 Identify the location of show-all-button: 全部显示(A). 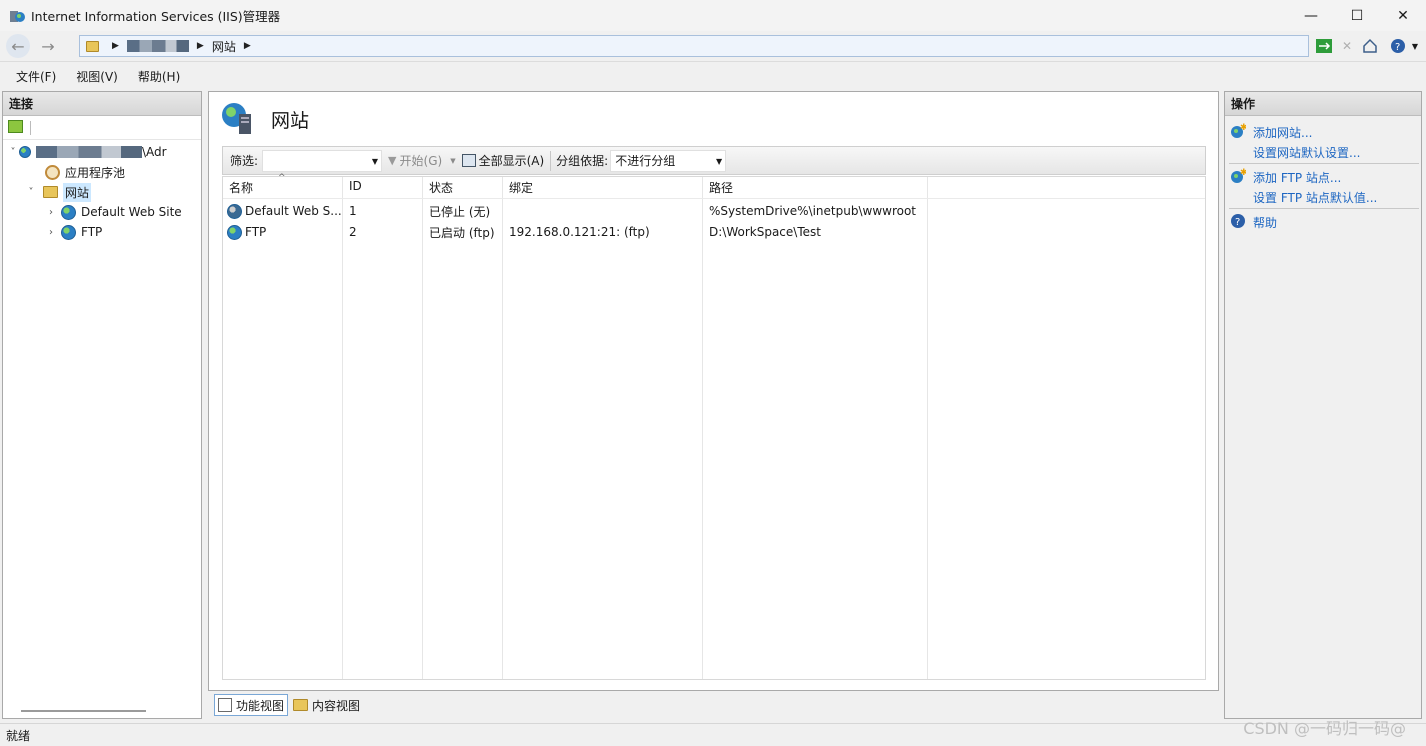
(503, 160).